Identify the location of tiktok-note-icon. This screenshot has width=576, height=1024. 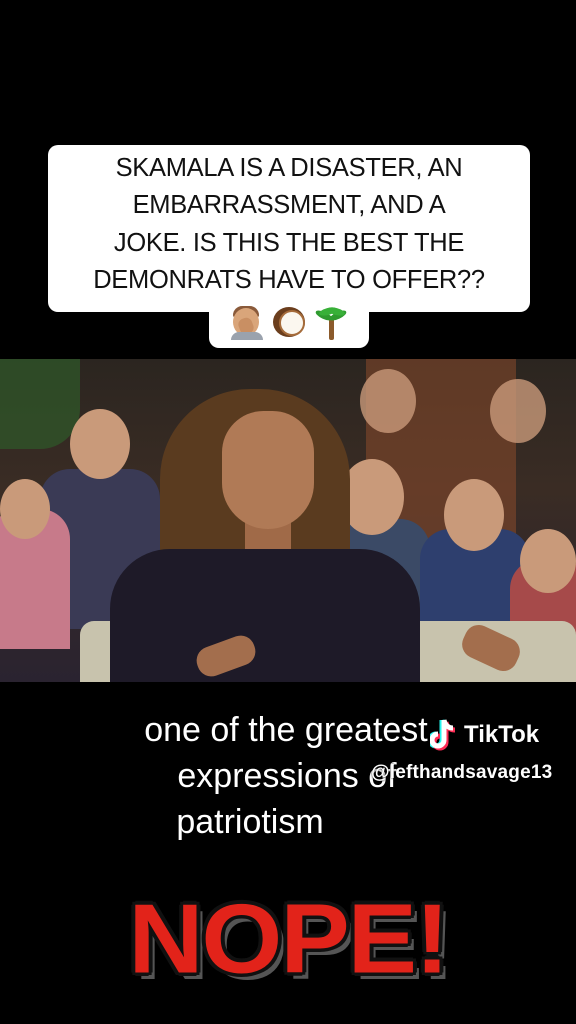
(444, 735).